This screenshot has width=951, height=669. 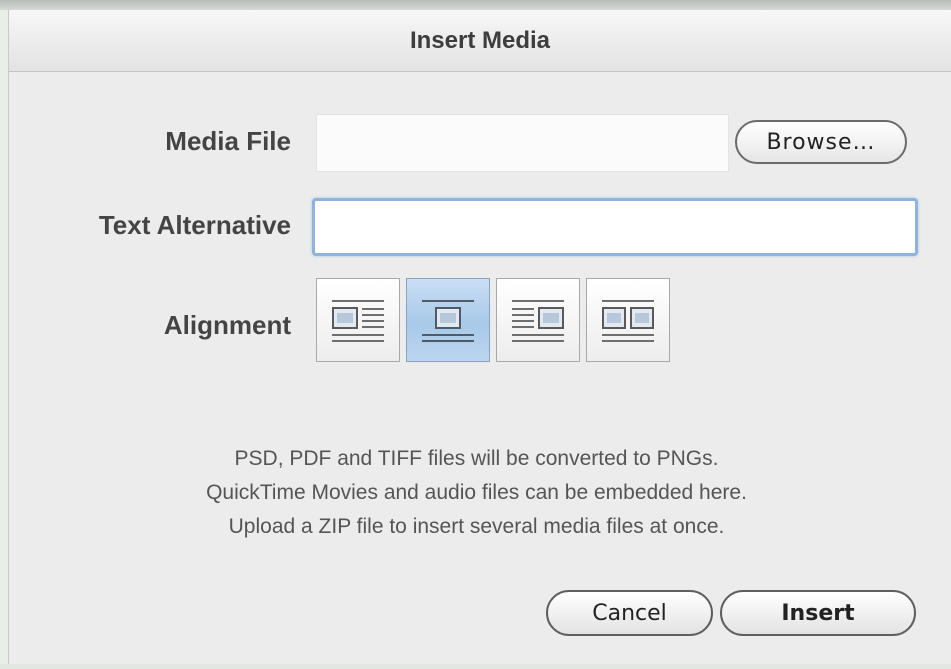 I want to click on background-window-strip, so click(x=475, y=5).